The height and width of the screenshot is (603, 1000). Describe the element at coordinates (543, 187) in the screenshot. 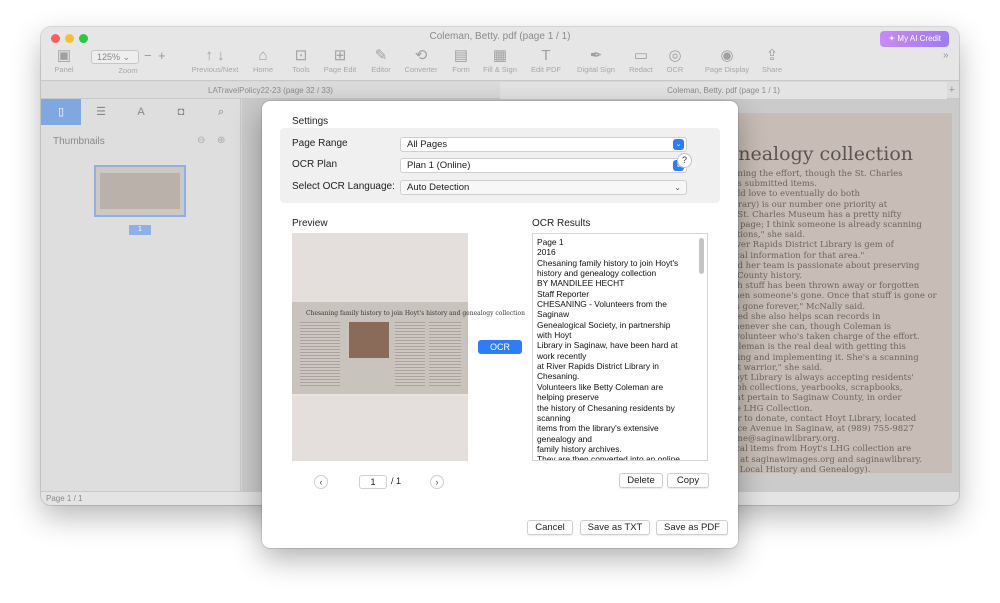

I see `ocr-language-select: Auto Detection ⌄` at that location.